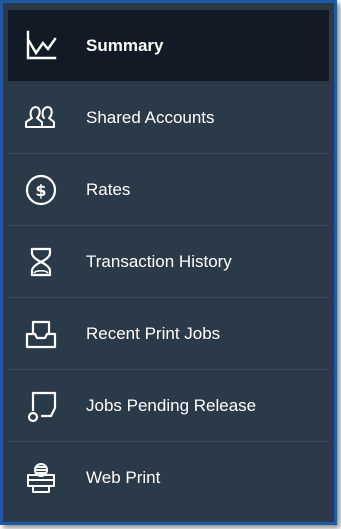 Image resolution: width=341 pixels, height=529 pixels. I want to click on menu-item-label: Shared Accounts, so click(150, 117).